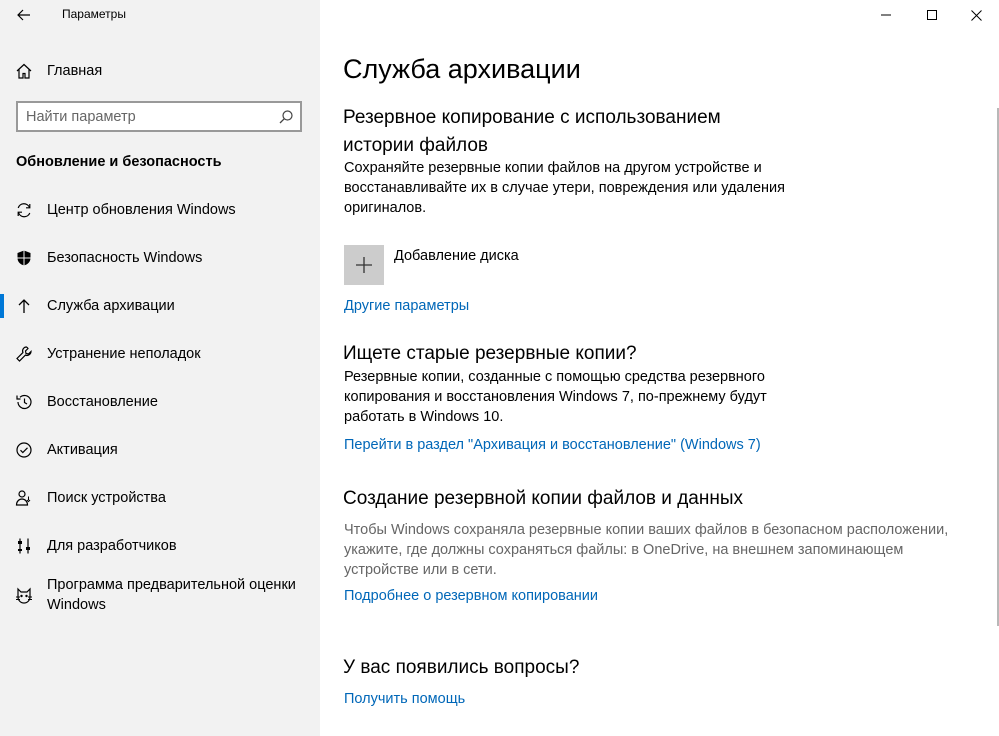  What do you see at coordinates (75, 71) in the screenshot?
I see `sidebar-item-label: Главная` at bounding box center [75, 71].